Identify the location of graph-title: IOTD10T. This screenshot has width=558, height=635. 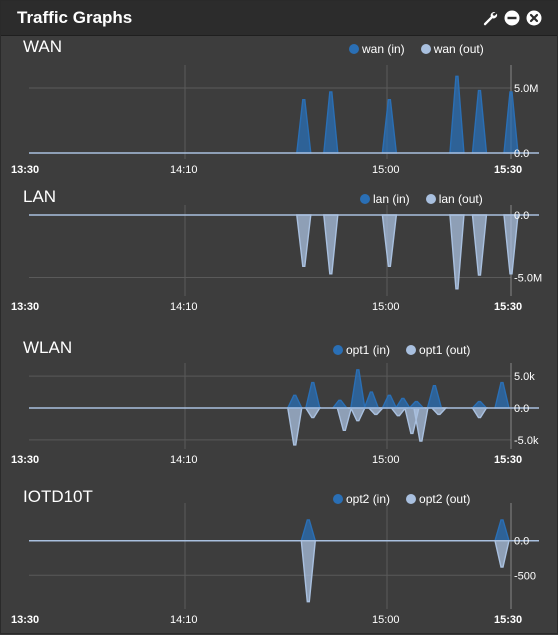
(58, 496).